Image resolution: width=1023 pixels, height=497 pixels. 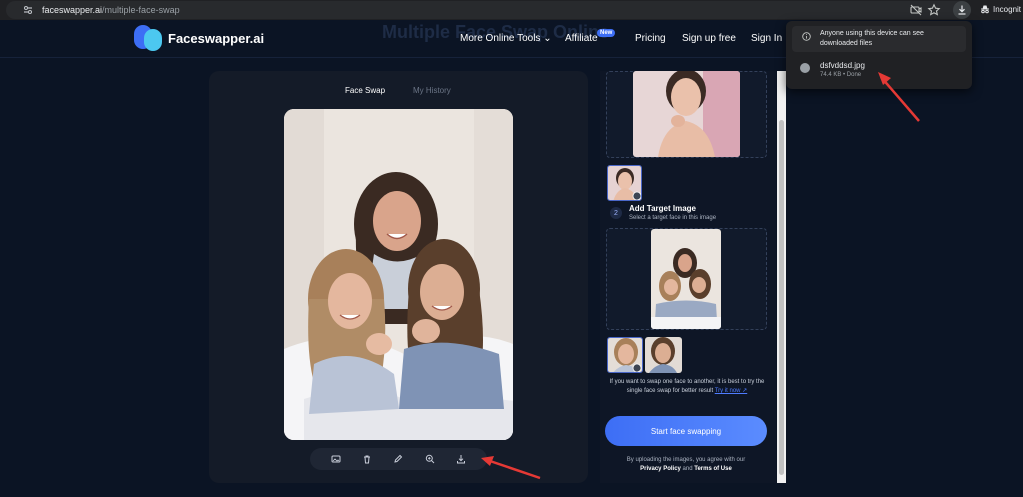 I want to click on edit-icon, so click(x=398, y=459).